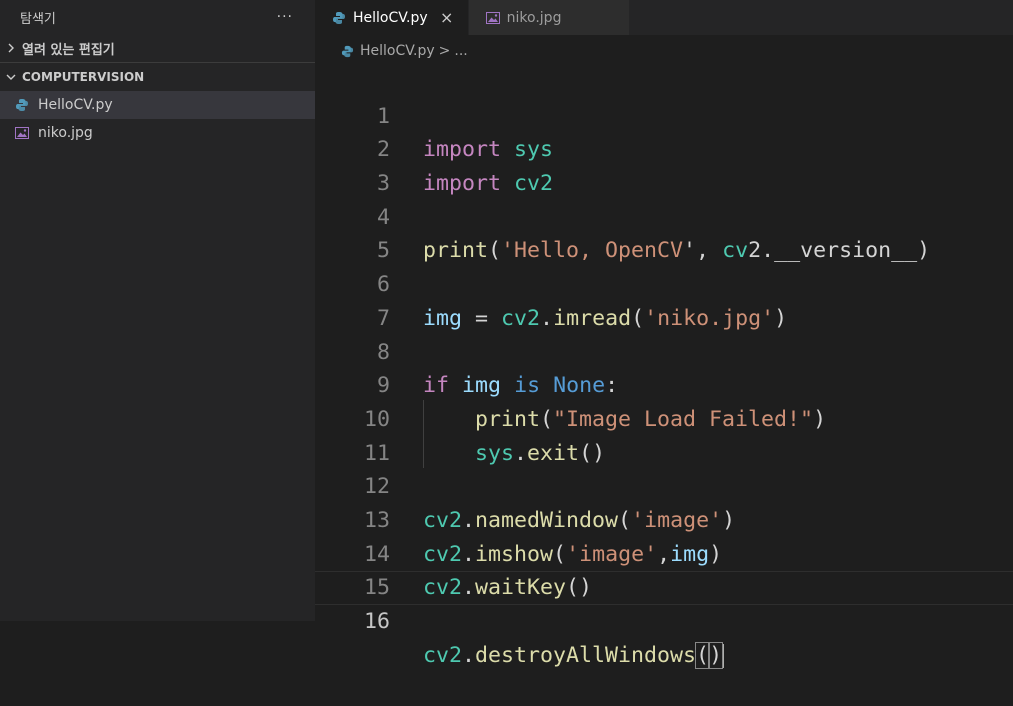 This screenshot has width=1013, height=706. What do you see at coordinates (716, 655) in the screenshot?
I see `code-token: )` at bounding box center [716, 655].